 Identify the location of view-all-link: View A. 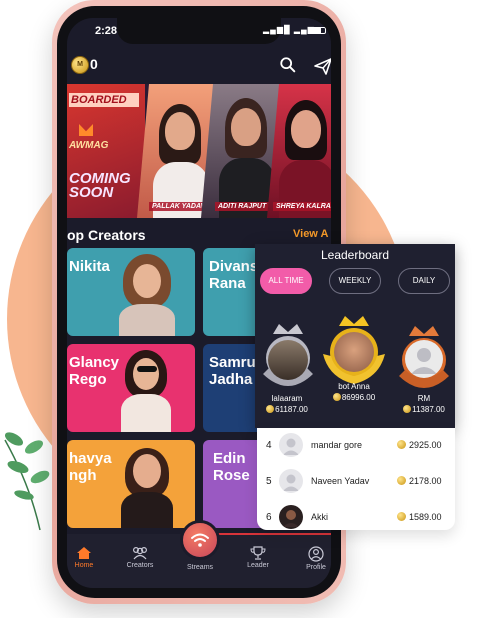
(310, 234).